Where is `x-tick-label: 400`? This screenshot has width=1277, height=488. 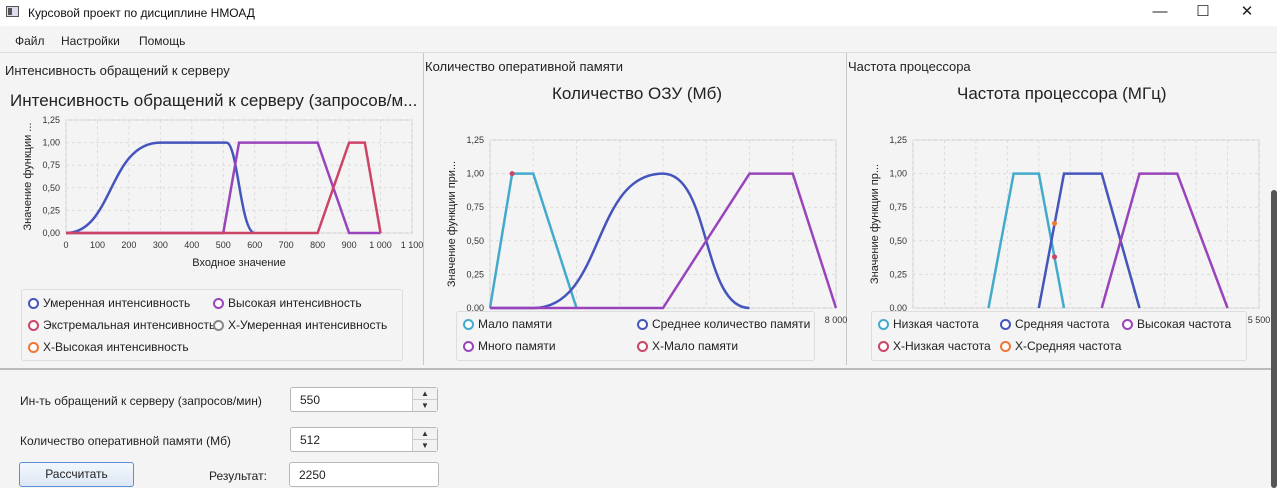 x-tick-label: 400 is located at coordinates (191, 245).